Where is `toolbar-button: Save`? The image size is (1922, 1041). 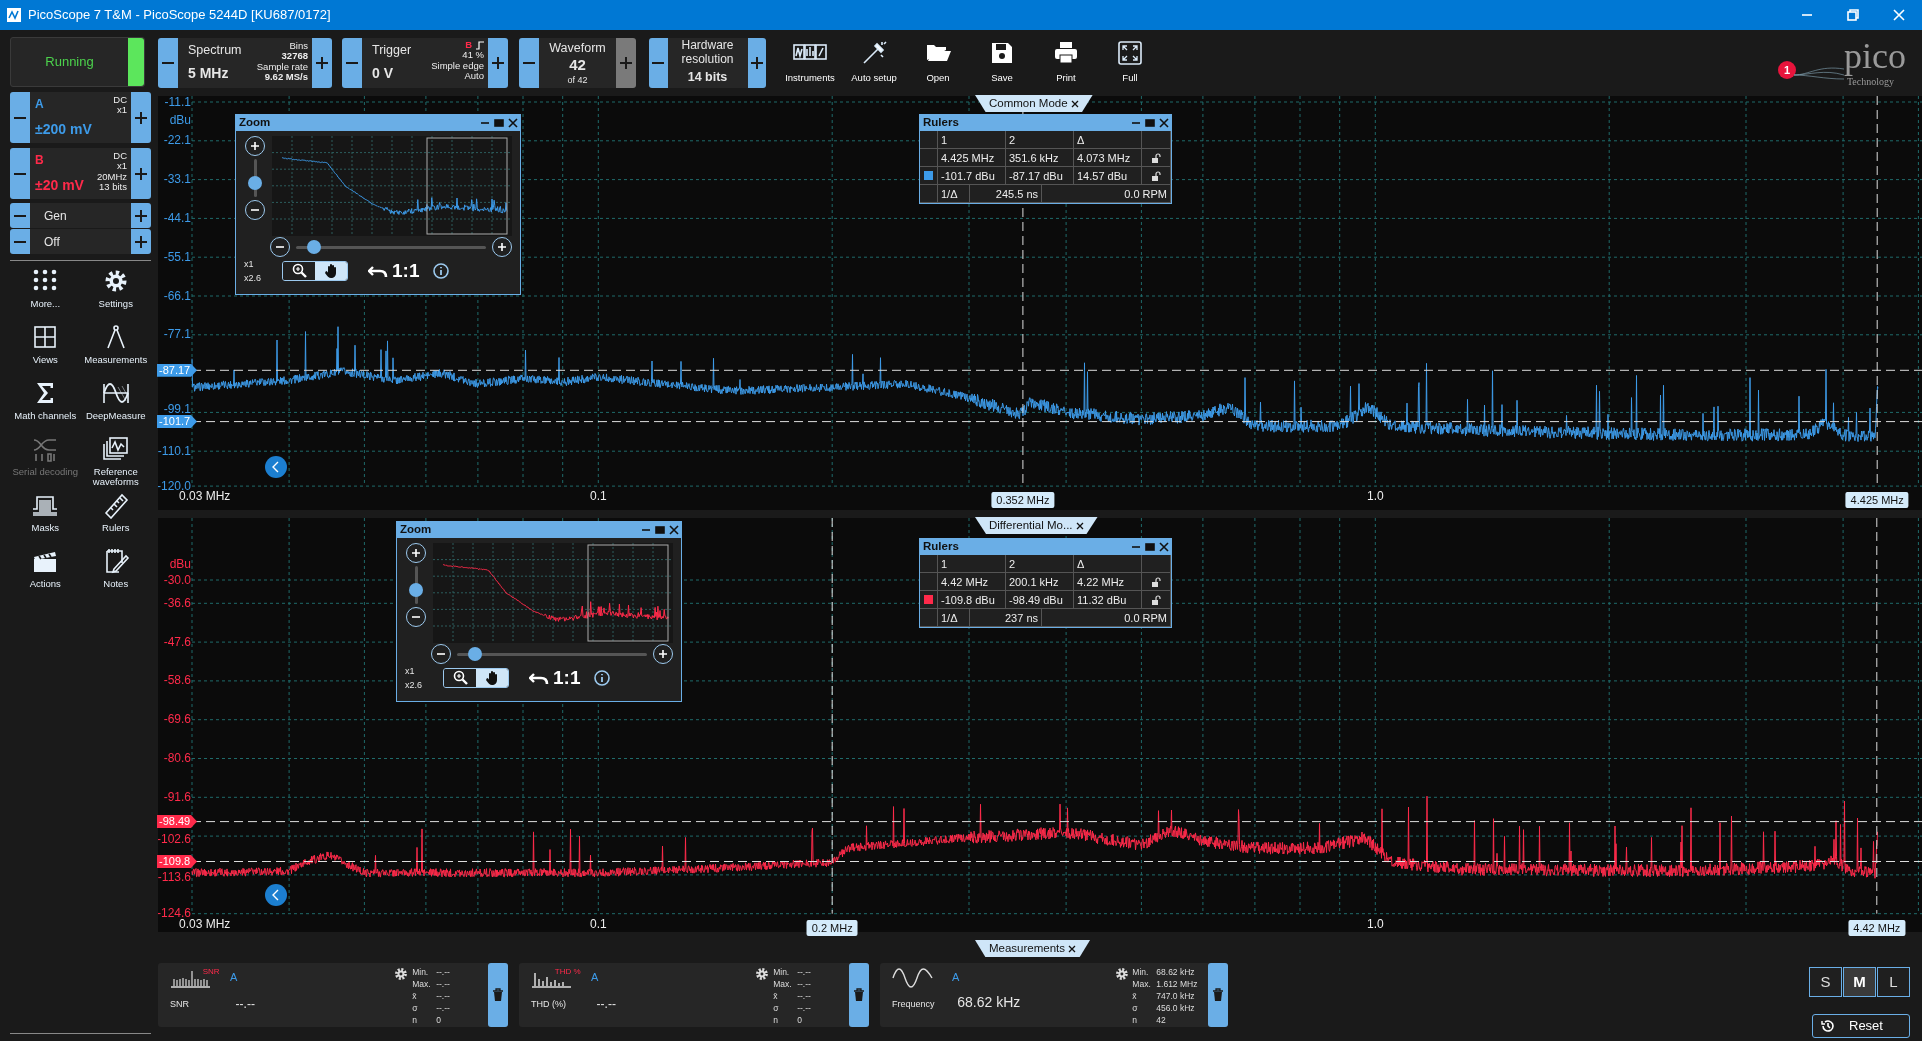
toolbar-button: Save is located at coordinates (1002, 63).